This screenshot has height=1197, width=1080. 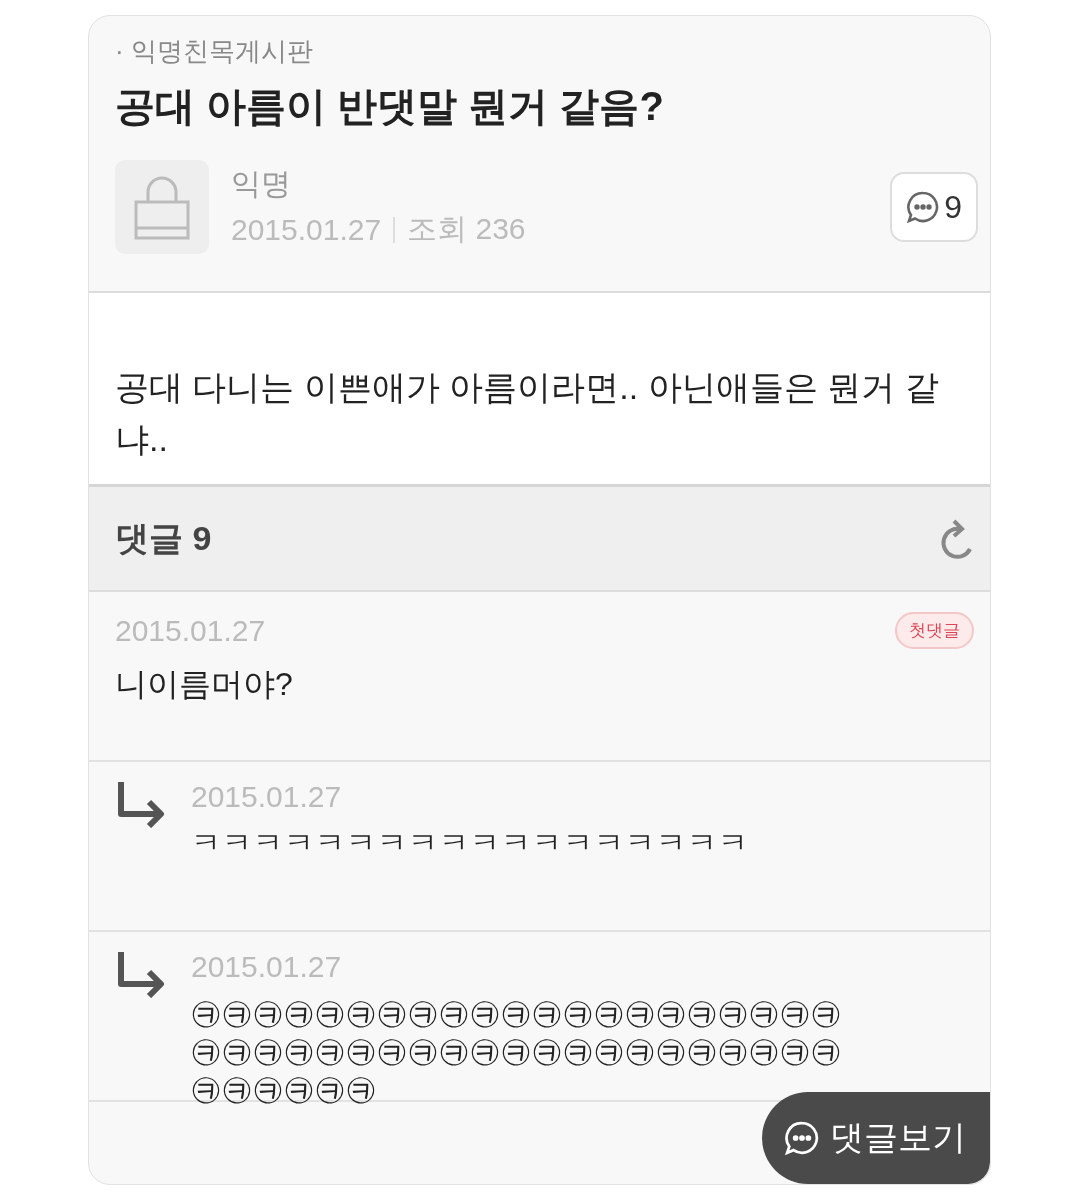 I want to click on author-name: 익명, so click(x=261, y=184).